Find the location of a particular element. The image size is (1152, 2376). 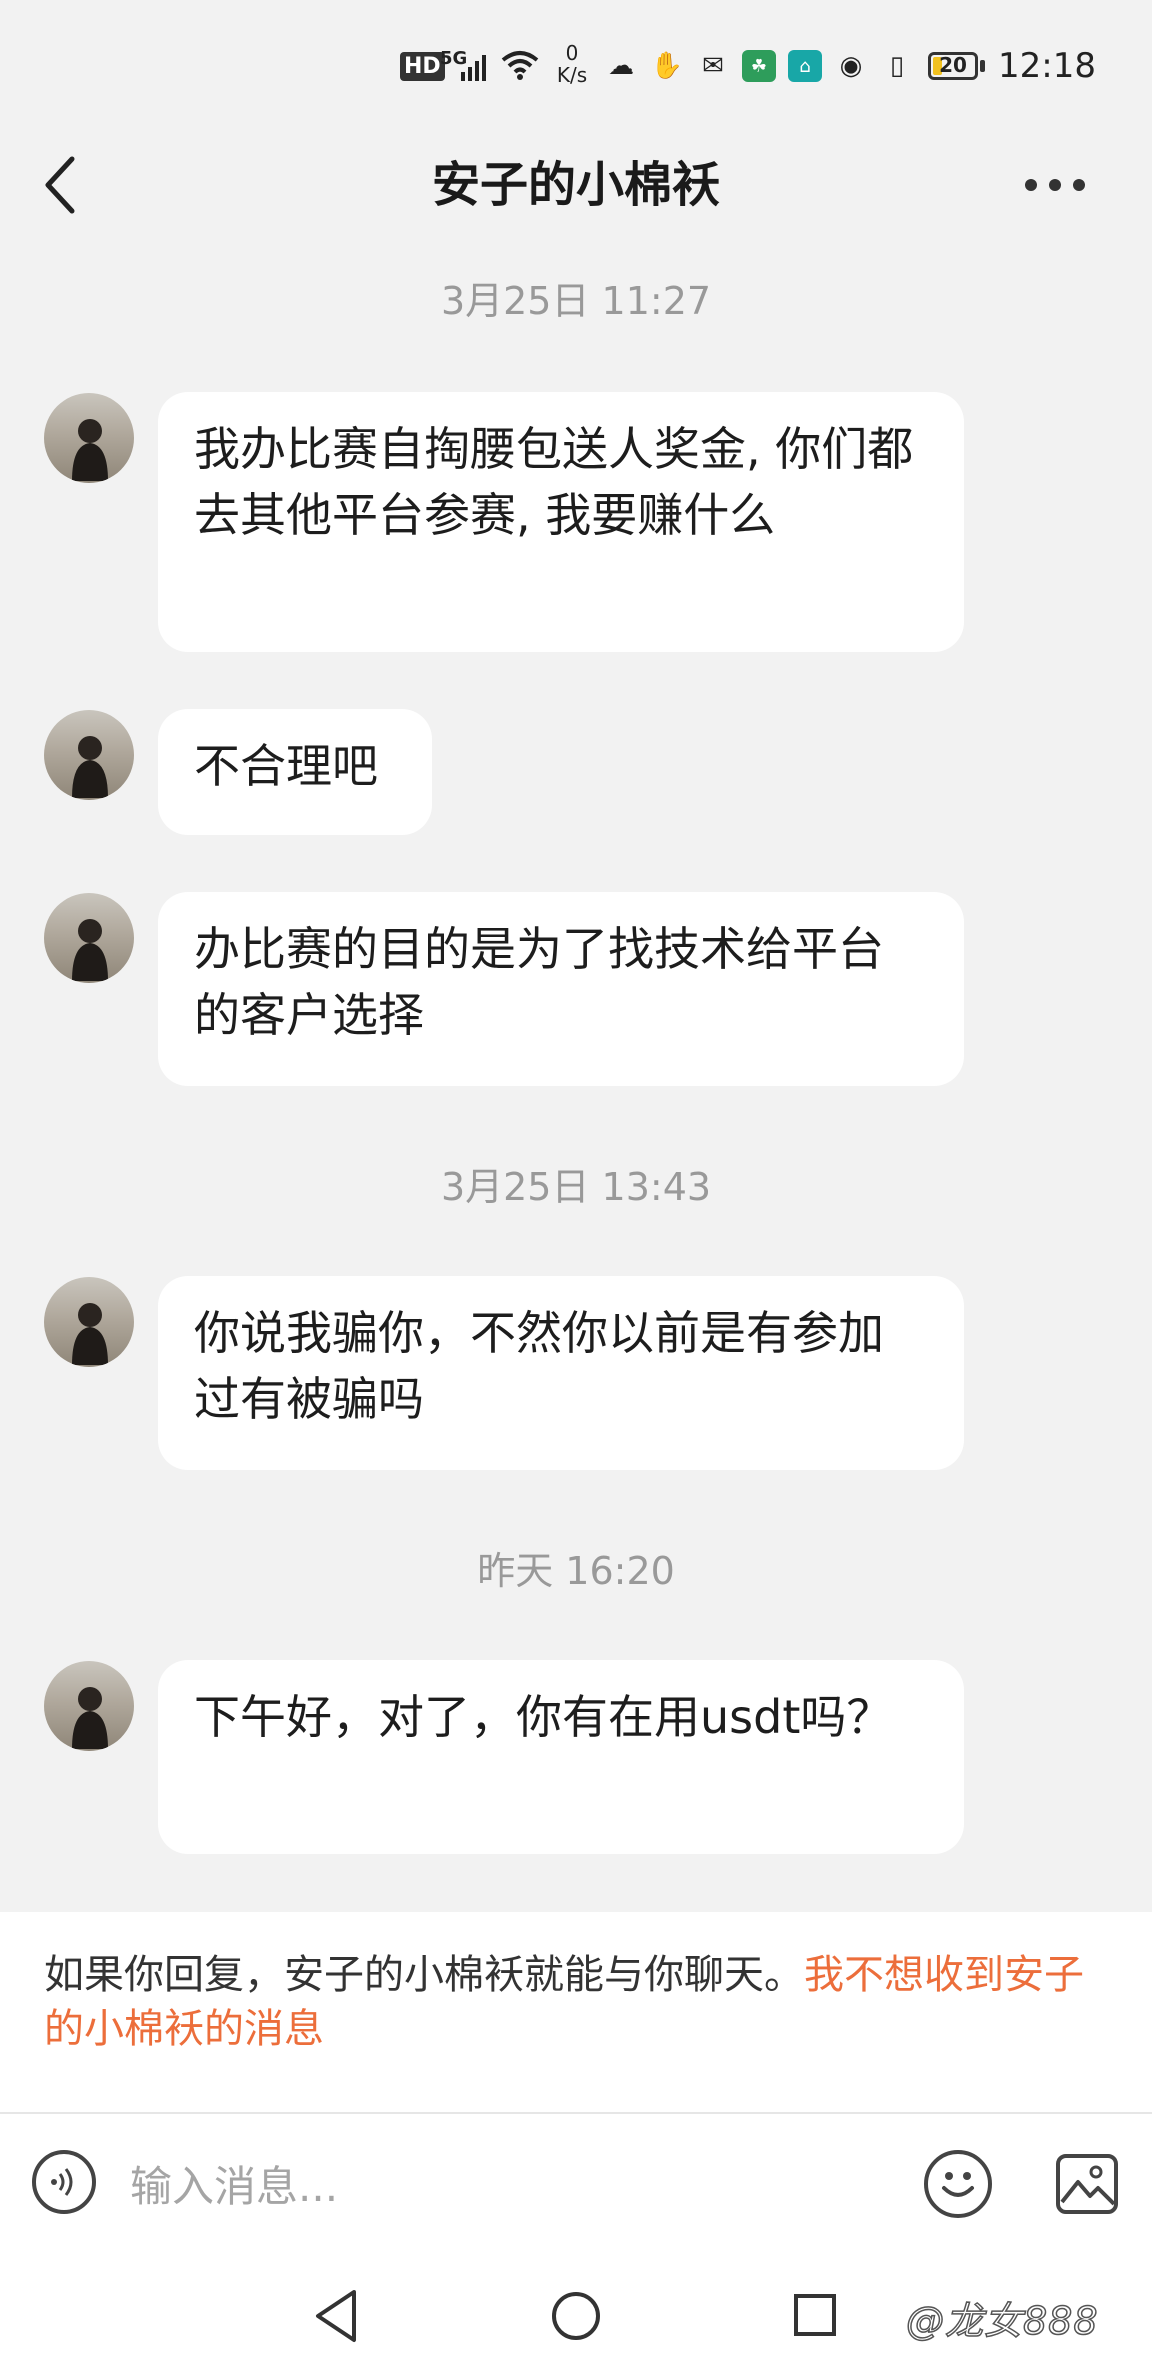

watermark: @龙女888 is located at coordinates (1002, 2321).